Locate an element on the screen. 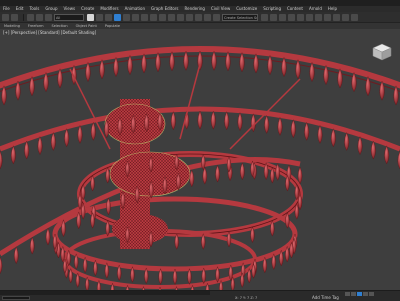 The image size is (400, 301). curve-editor-icon is located at coordinates (300, 17).